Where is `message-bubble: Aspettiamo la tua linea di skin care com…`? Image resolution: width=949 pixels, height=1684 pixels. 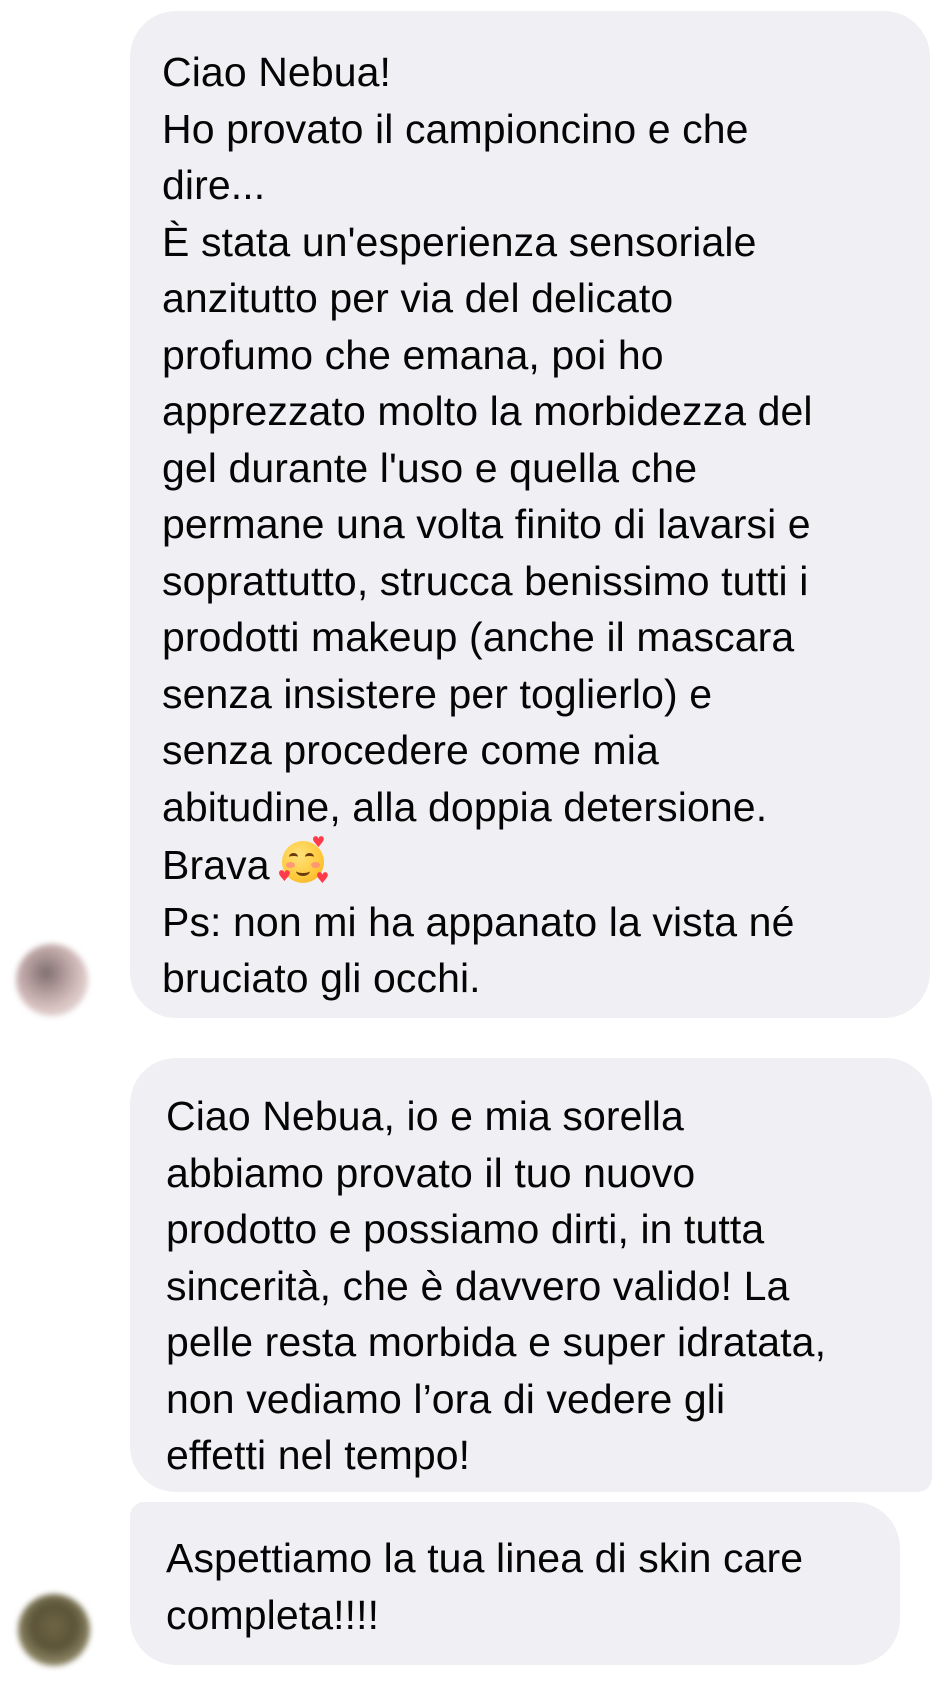 message-bubble: Aspettiamo la tua linea di skin care com… is located at coordinates (515, 1583).